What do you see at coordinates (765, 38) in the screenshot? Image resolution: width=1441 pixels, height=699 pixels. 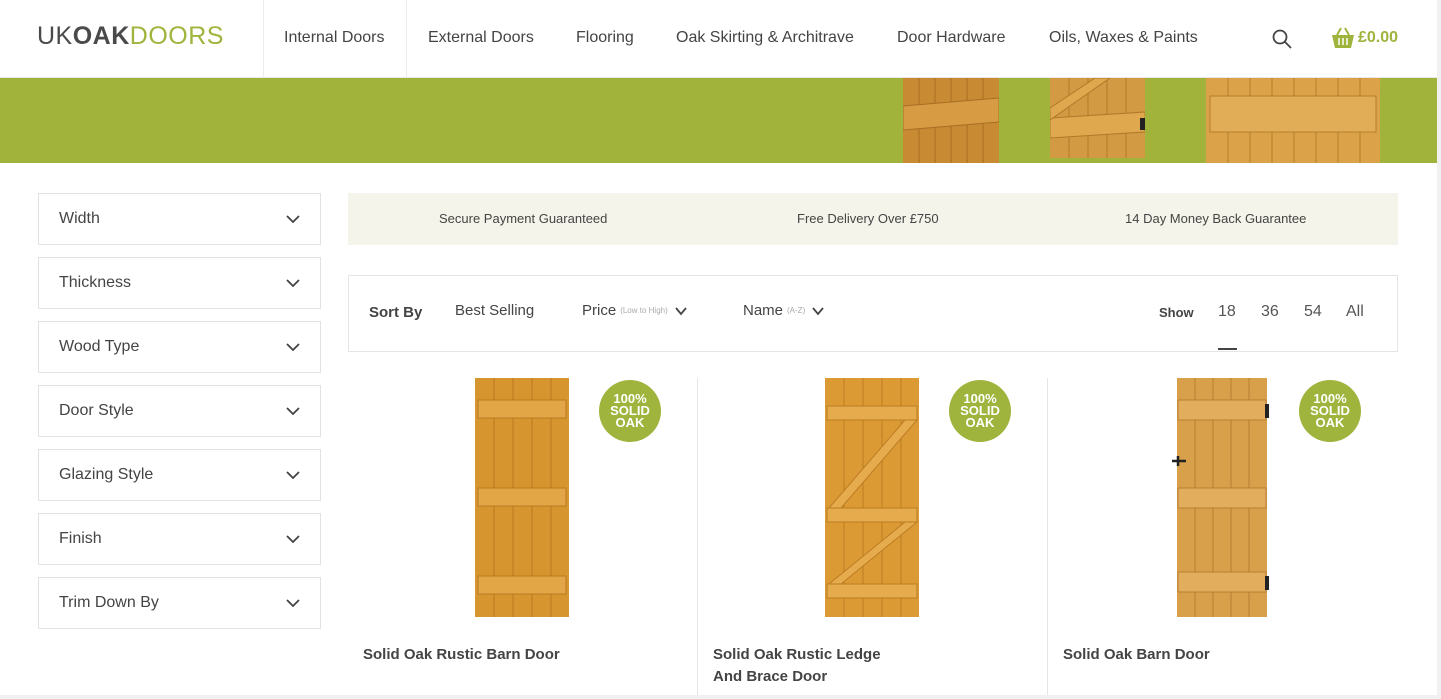 I see `nav-oak-skirting-architrave: Oak Skirting & Architrave` at bounding box center [765, 38].